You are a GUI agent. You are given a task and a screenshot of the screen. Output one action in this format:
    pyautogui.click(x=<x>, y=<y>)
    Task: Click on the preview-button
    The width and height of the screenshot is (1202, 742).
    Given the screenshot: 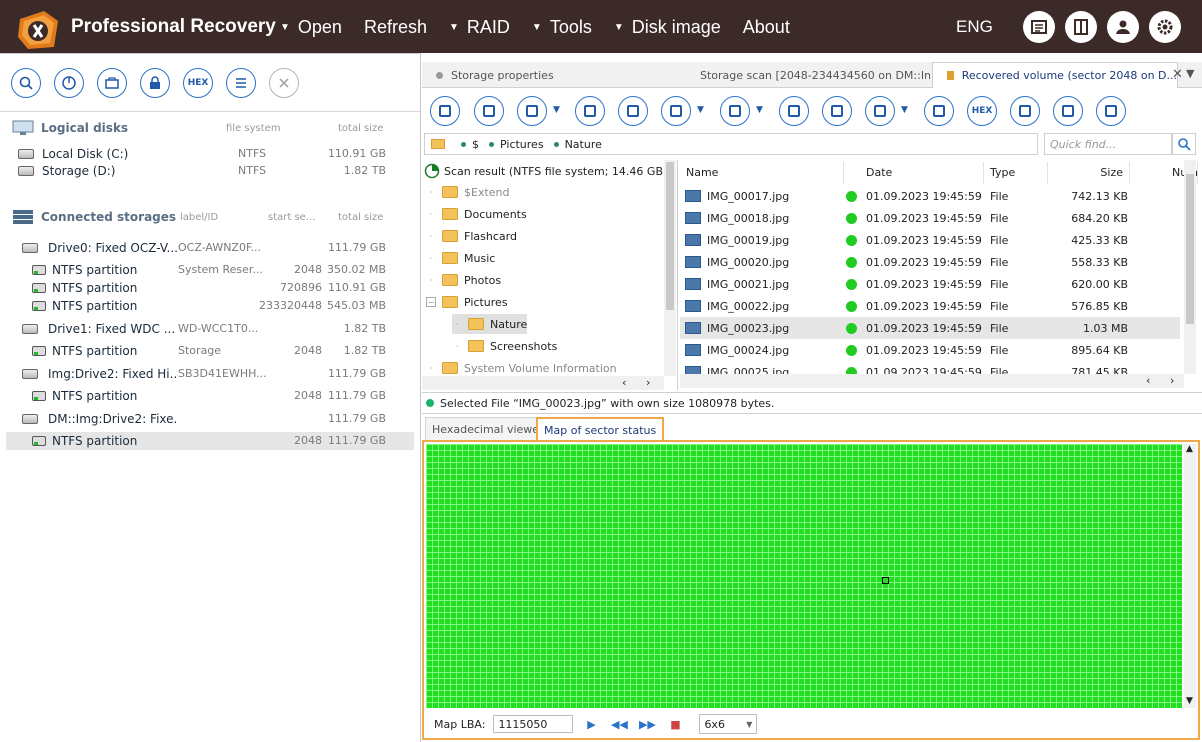 What is the action you would take?
    pyautogui.click(x=880, y=111)
    